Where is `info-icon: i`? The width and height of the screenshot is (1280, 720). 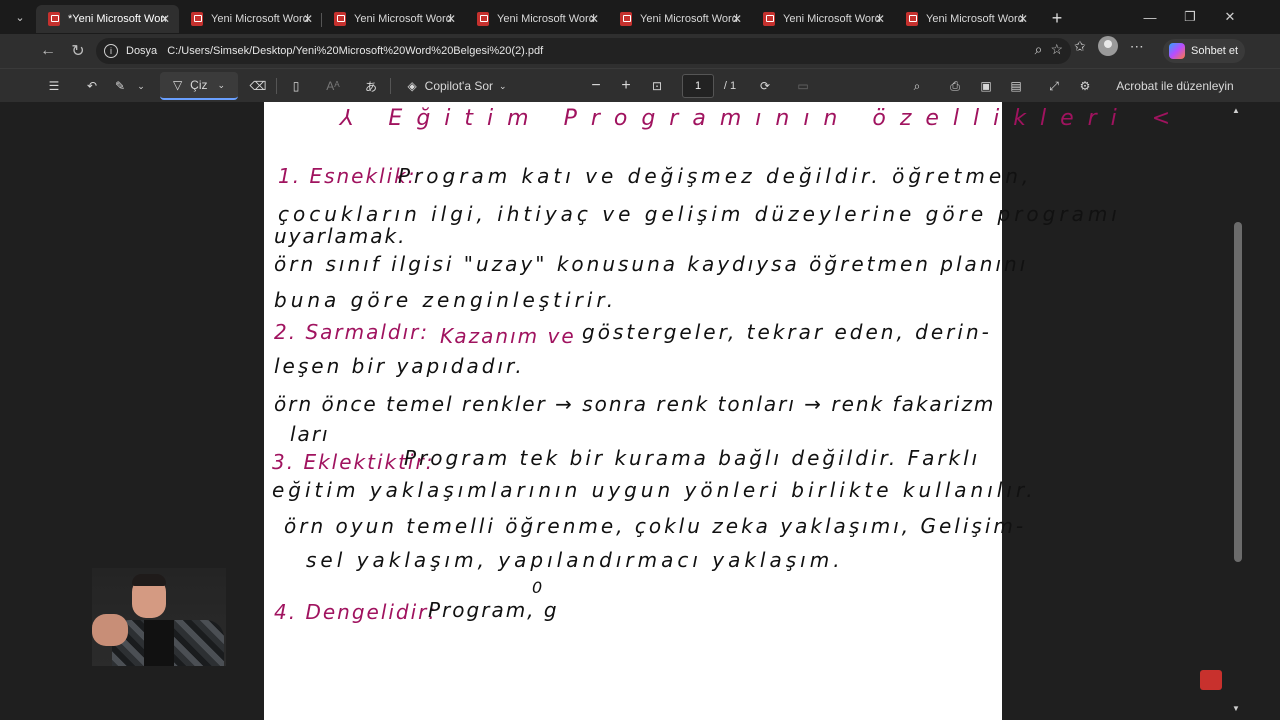
info-icon: i is located at coordinates (111, 51).